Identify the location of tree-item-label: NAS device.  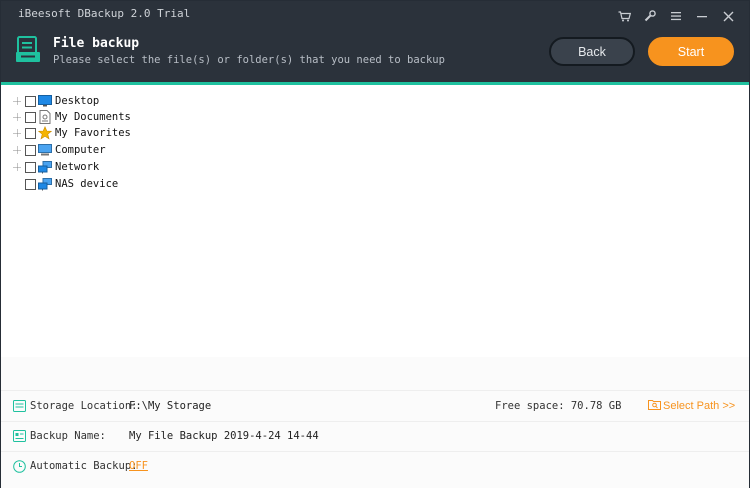
(87, 184).